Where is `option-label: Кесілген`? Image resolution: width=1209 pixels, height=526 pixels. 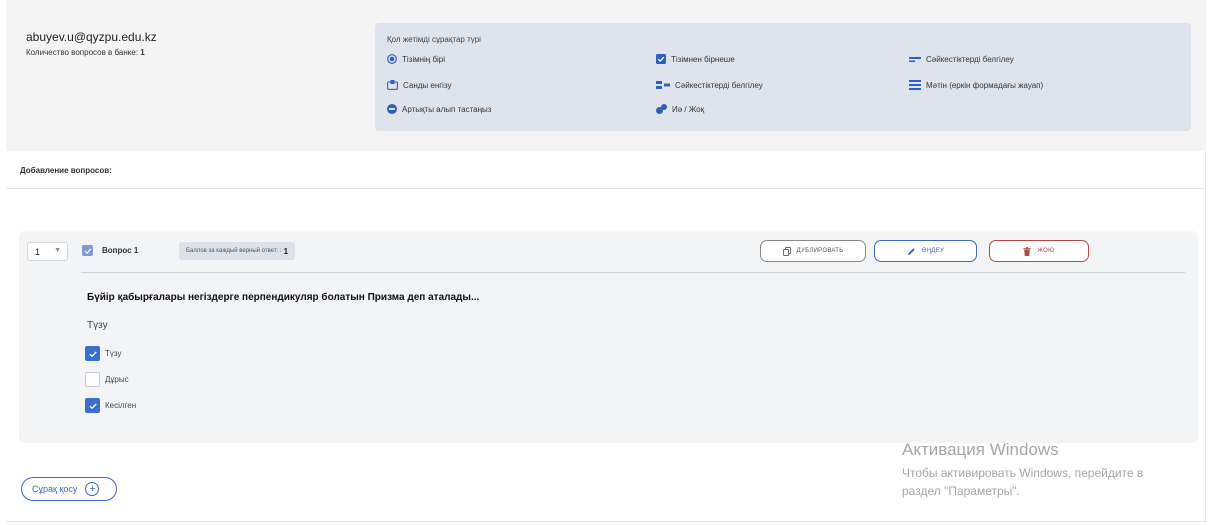
option-label: Кесілген is located at coordinates (121, 405).